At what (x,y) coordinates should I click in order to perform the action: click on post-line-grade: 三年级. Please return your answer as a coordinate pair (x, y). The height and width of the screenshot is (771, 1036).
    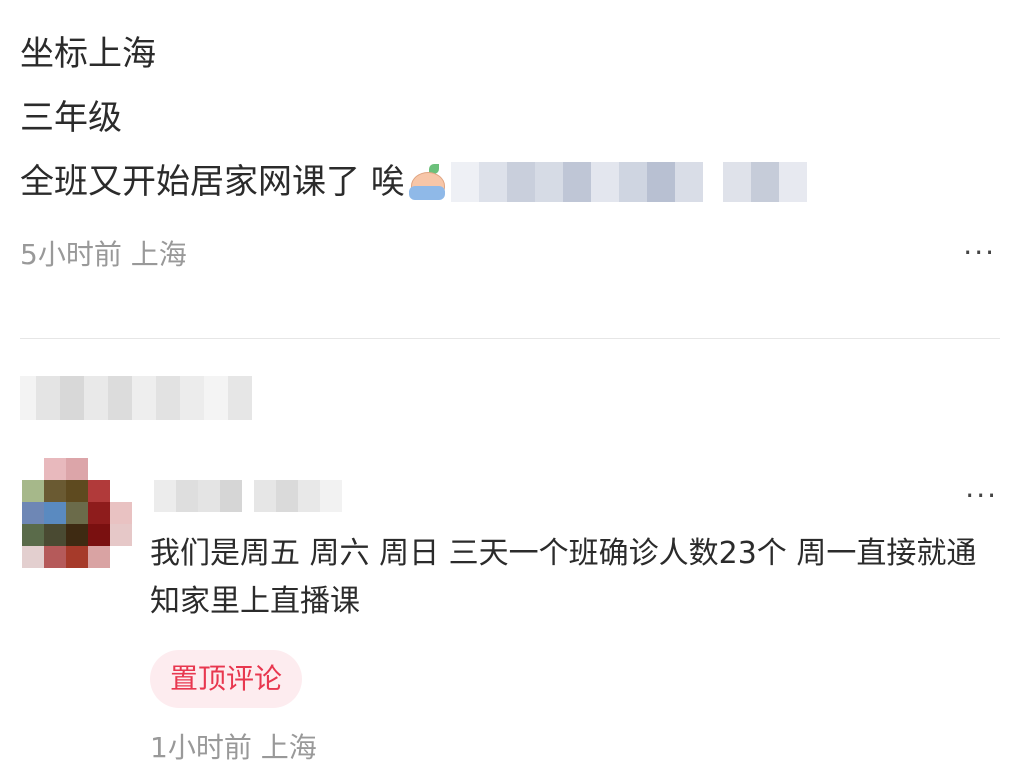
    Looking at the image, I should click on (71, 118).